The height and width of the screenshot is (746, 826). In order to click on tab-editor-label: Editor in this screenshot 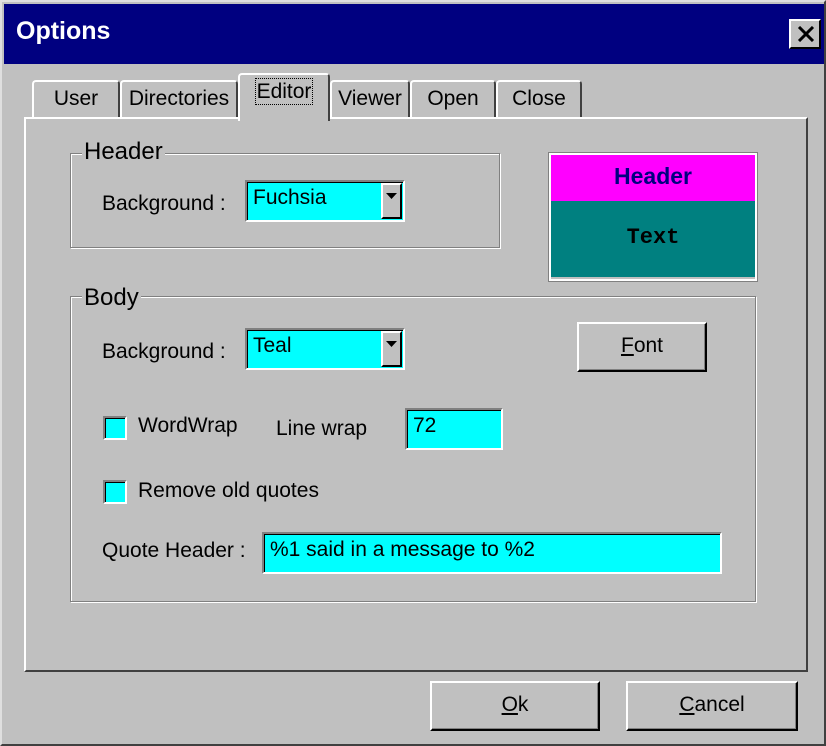, I will do `click(284, 91)`.